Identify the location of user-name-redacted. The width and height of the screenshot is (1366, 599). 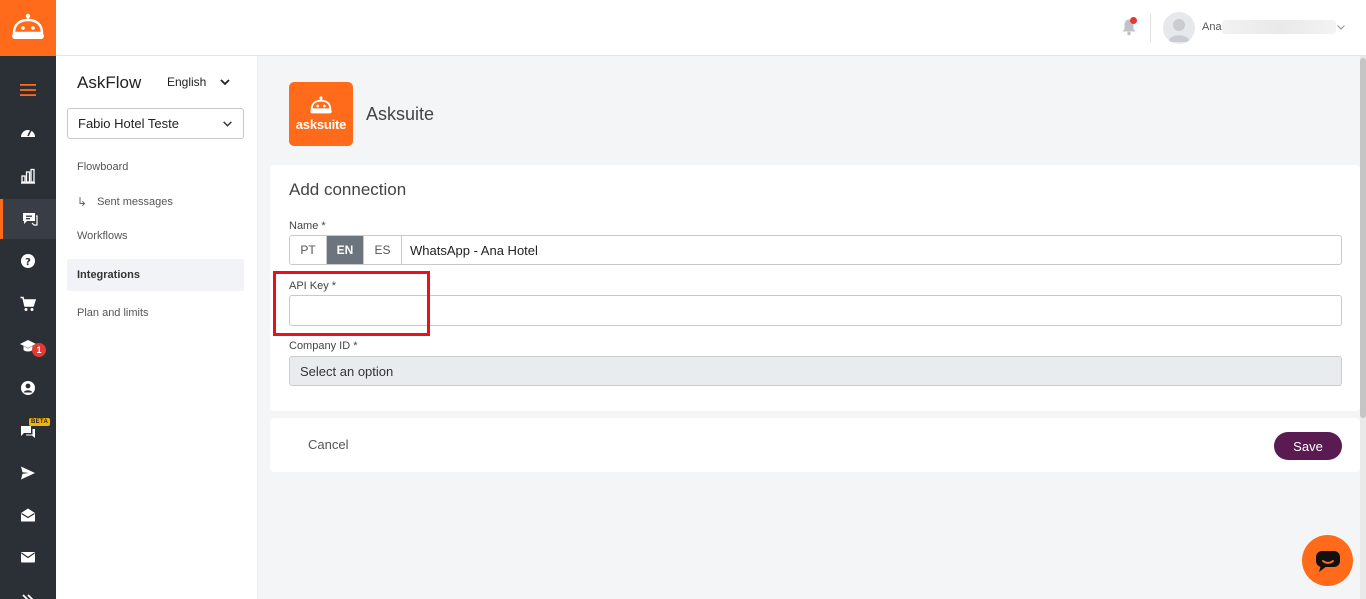
(1279, 27).